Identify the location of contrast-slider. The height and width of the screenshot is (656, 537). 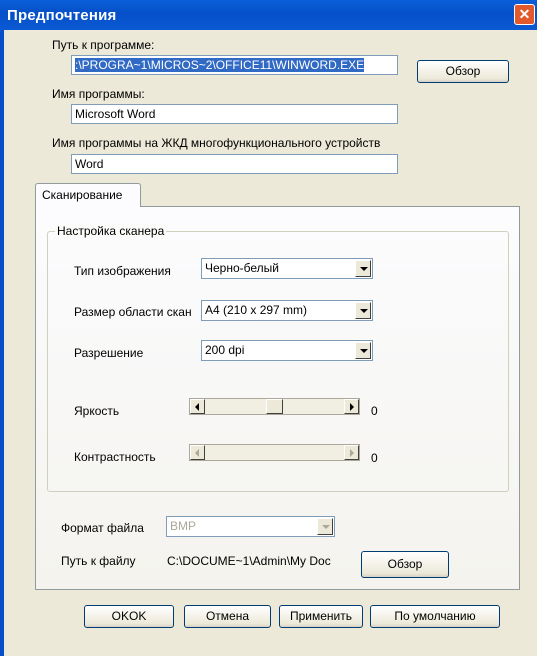
(274, 452).